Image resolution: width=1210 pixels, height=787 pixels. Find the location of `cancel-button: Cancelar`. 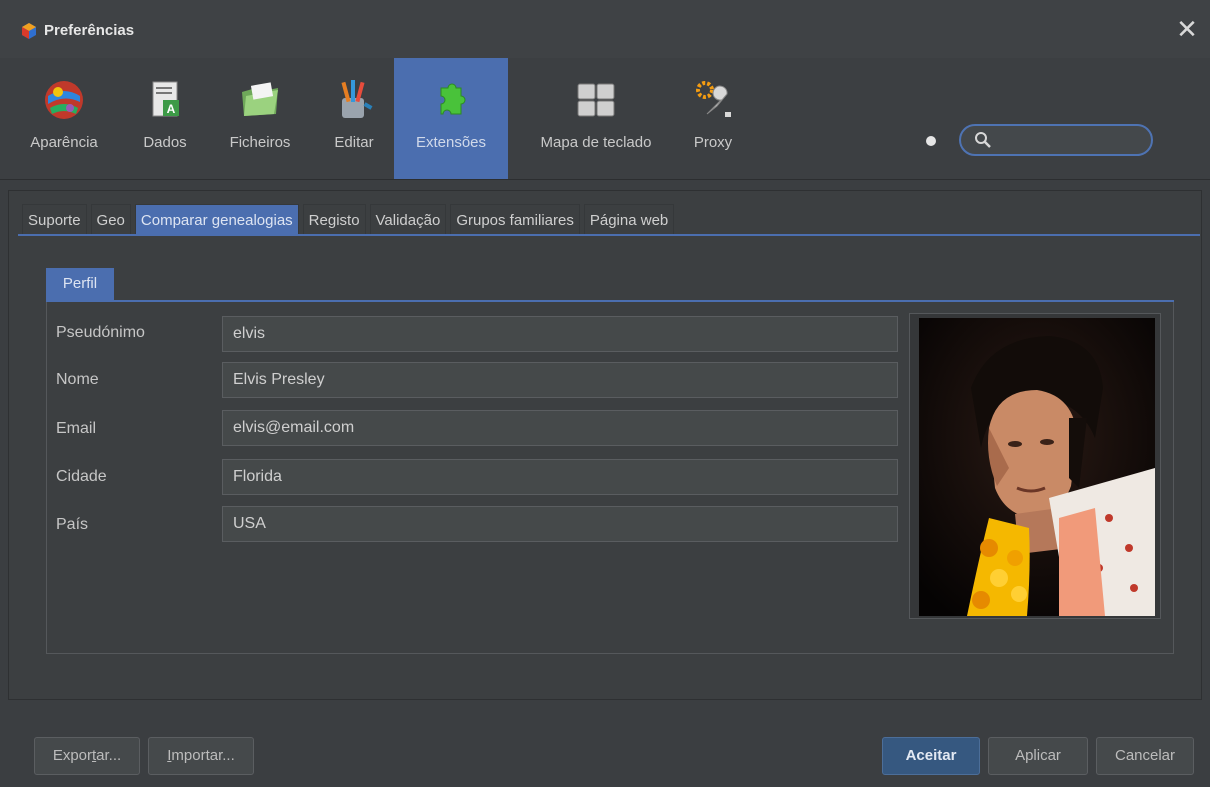

cancel-button: Cancelar is located at coordinates (1145, 756).